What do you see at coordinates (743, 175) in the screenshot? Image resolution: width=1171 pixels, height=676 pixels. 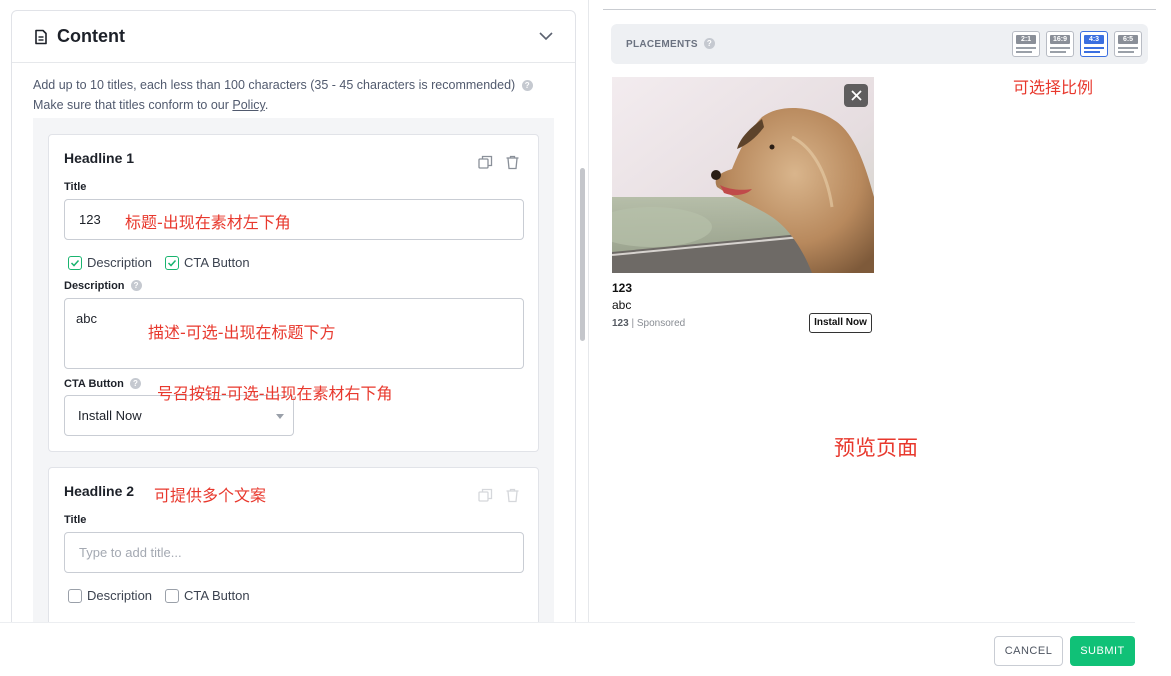 I see `preview-image` at bounding box center [743, 175].